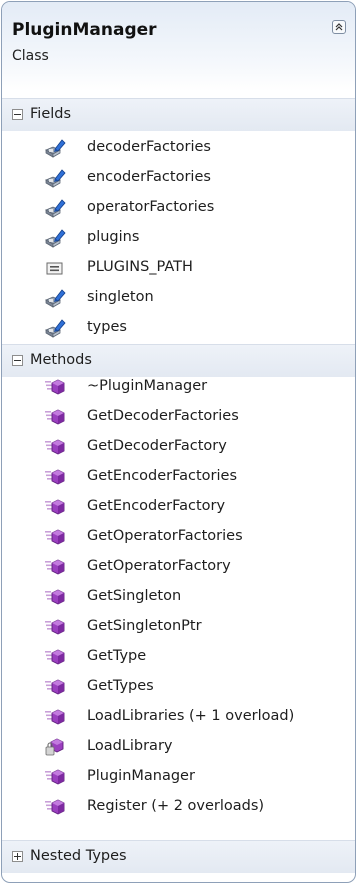  I want to click on nested-types-section-label: Nested Types, so click(78, 856).